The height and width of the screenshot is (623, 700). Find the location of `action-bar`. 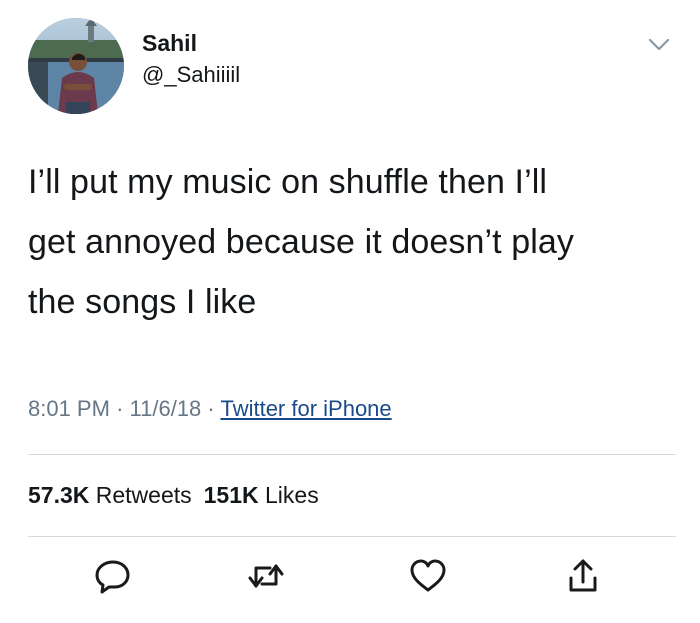

action-bar is located at coordinates (350, 578).